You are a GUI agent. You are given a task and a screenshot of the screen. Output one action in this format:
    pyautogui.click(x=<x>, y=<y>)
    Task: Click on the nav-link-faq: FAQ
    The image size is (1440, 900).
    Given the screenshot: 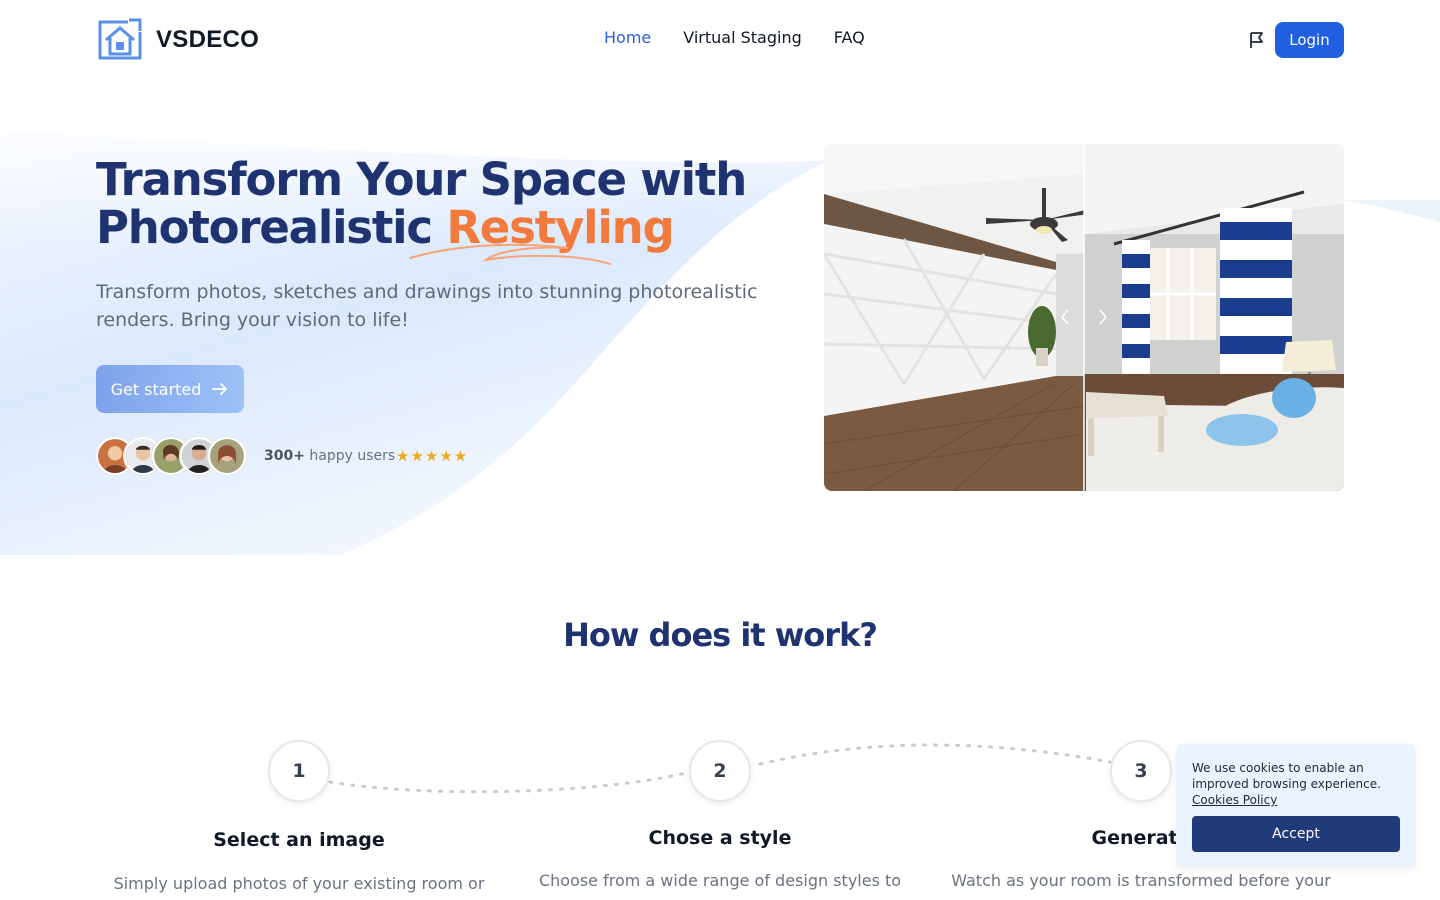 What is the action you would take?
    pyautogui.click(x=849, y=37)
    